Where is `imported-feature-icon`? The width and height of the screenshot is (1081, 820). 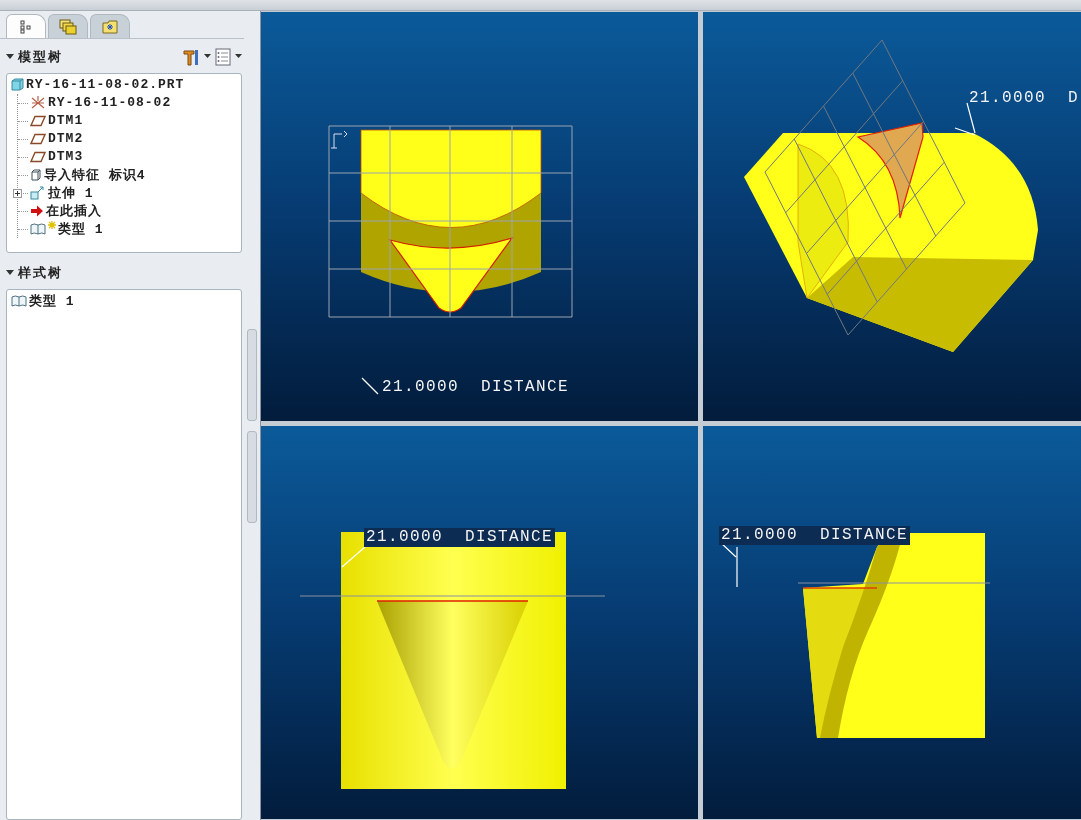
imported-feature-icon is located at coordinates (36, 174).